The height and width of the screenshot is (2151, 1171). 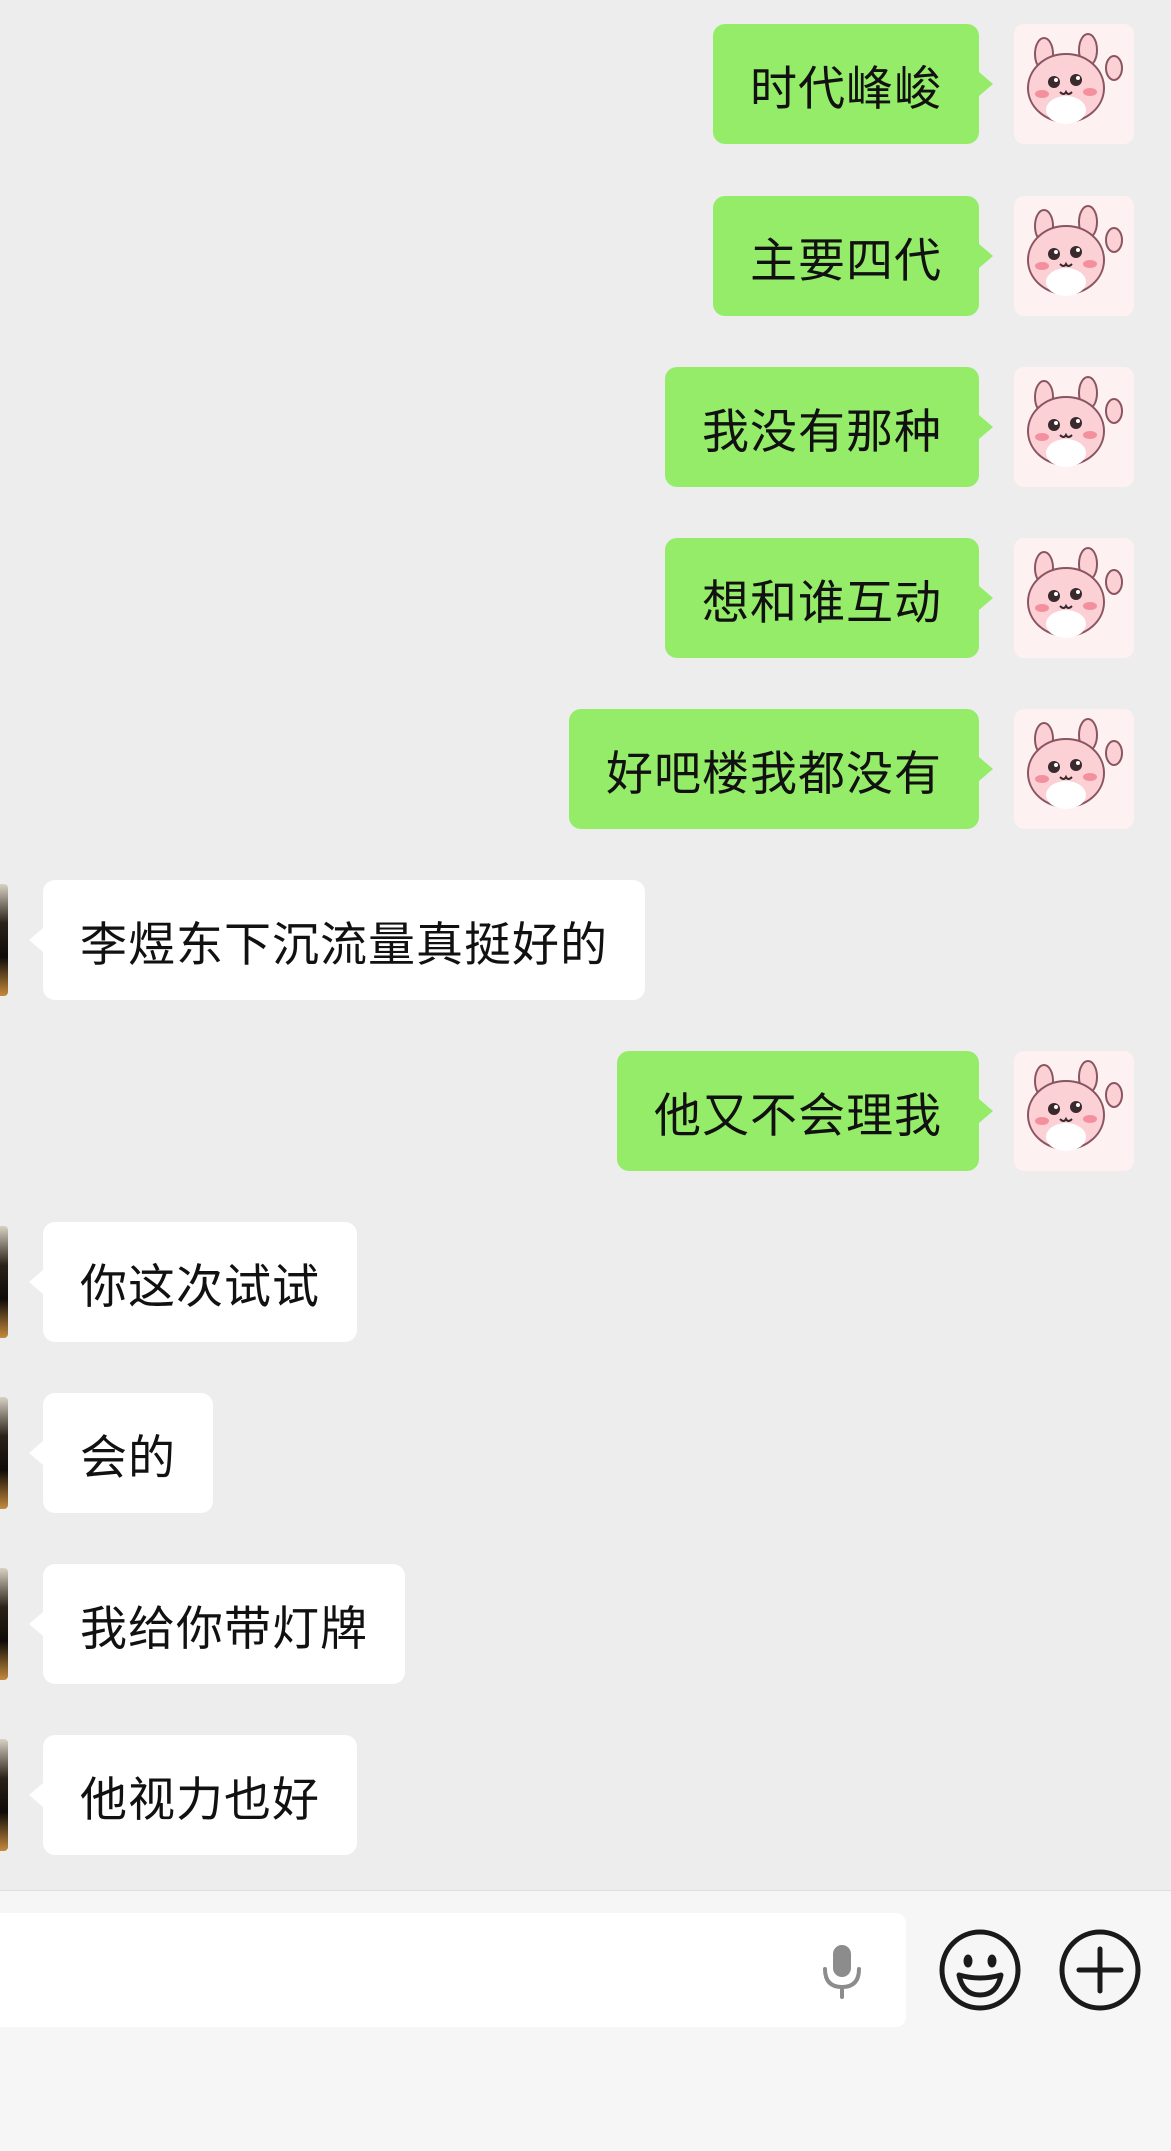 What do you see at coordinates (585, 256) in the screenshot?
I see `message-row-outgoing: 主要四代` at bounding box center [585, 256].